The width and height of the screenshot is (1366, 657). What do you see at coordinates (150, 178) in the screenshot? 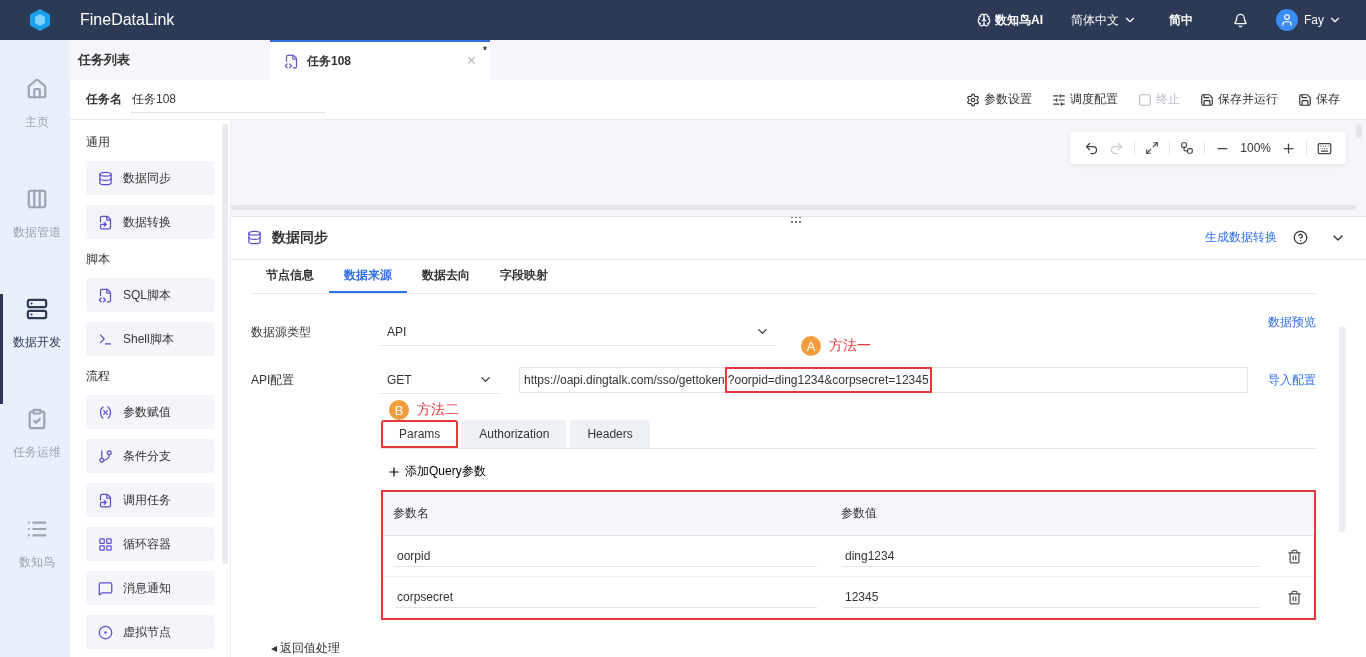
I see `palette-item: 数据同步` at bounding box center [150, 178].